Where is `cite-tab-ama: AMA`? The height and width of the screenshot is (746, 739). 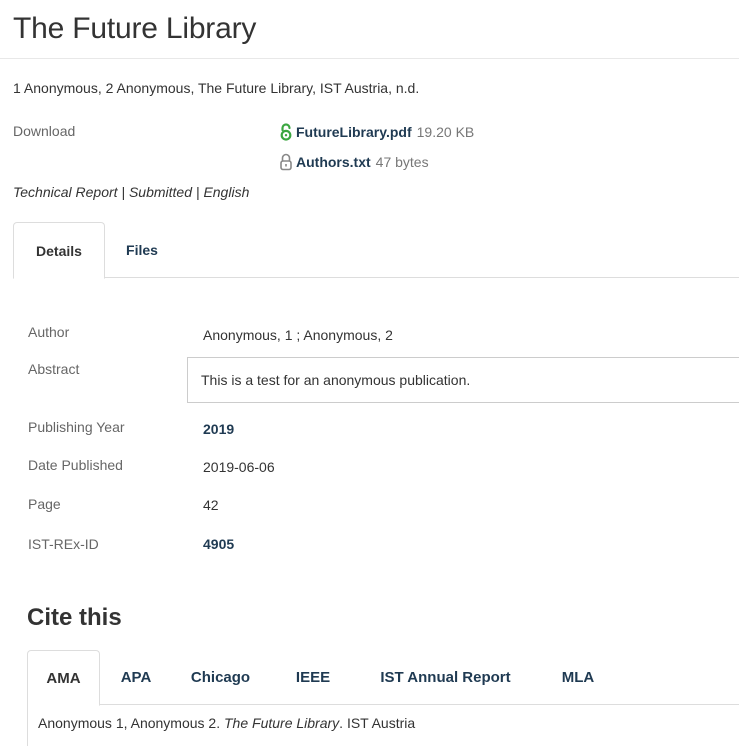 cite-tab-ama: AMA is located at coordinates (63, 678).